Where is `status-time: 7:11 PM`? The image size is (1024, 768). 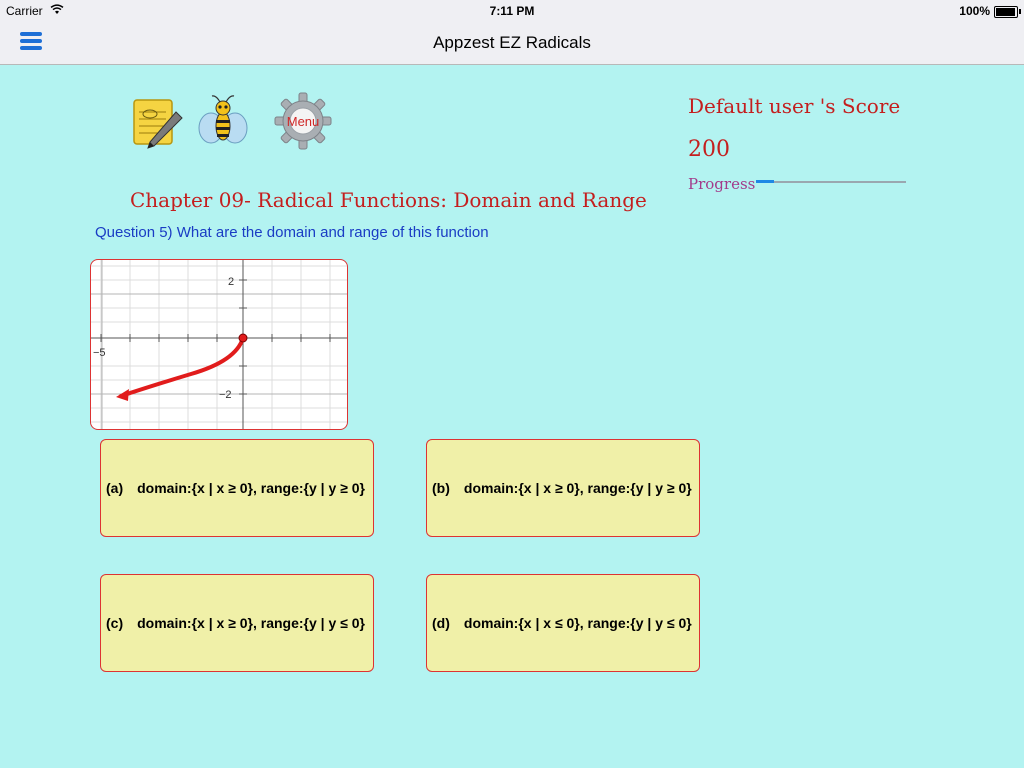 status-time: 7:11 PM is located at coordinates (512, 11).